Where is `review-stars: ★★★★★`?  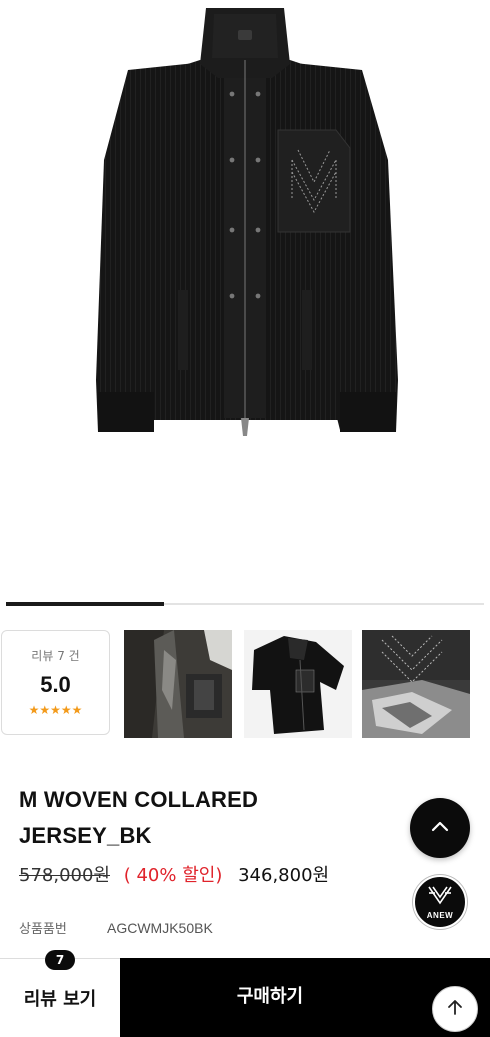
review-stars: ★★★★★ is located at coordinates (55, 710).